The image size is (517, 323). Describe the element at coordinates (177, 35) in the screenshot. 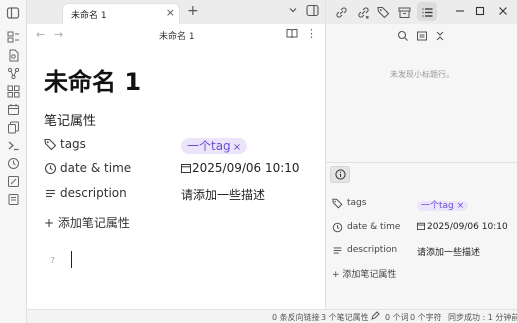

I see `breadcrumb: 未命名 1` at that location.